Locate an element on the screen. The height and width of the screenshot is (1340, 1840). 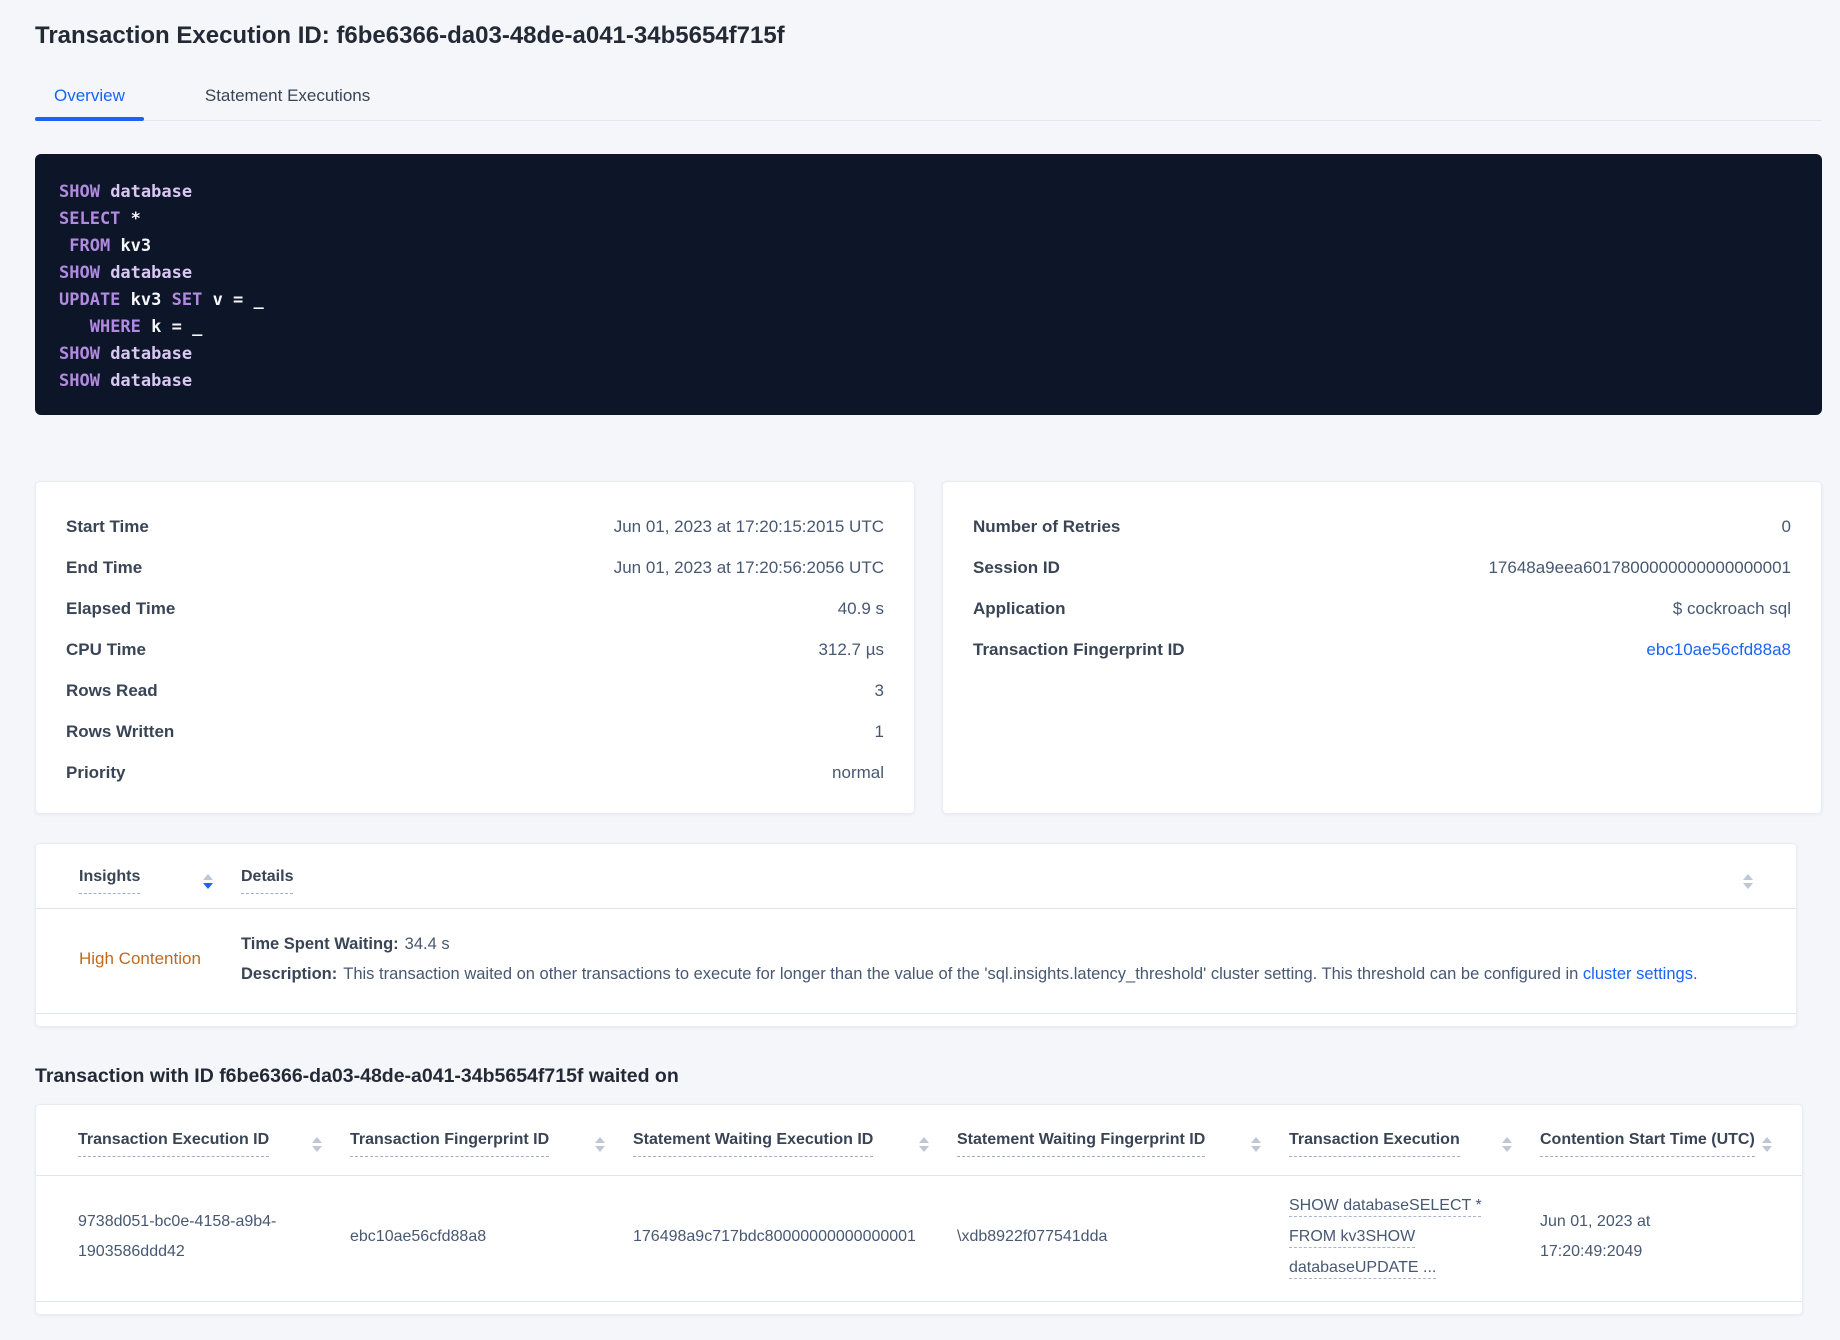
column-header-statement-waiting-fingerprint-id: Statement Waiting Fingerprint ID is located at coordinates (1123, 1144).